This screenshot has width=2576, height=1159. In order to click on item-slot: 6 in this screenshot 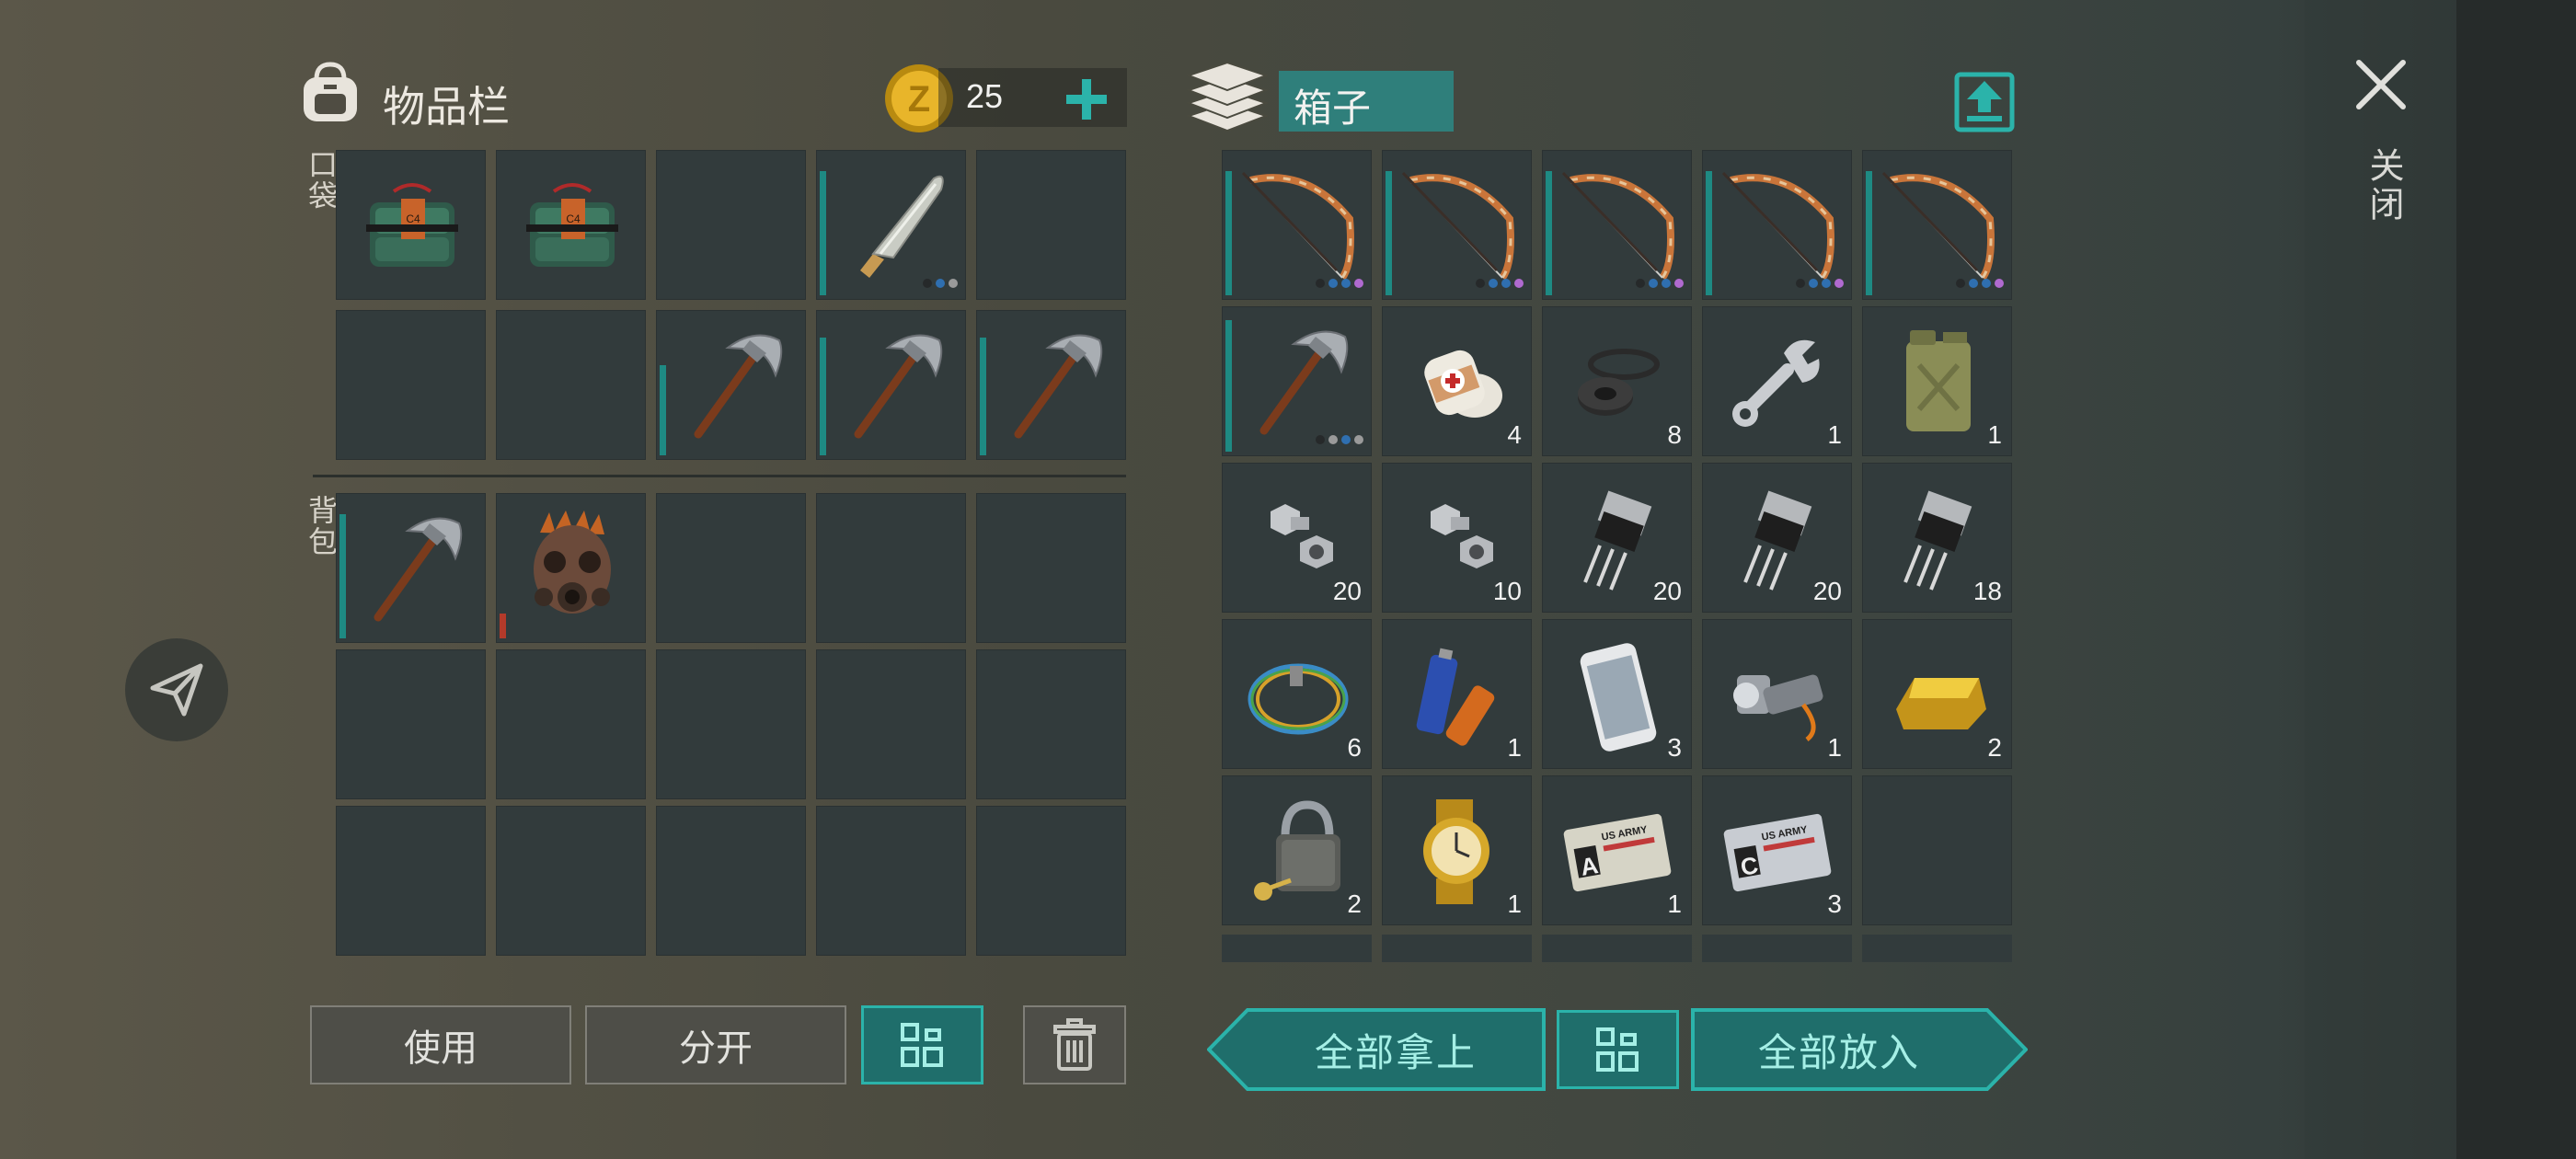, I will do `click(1297, 694)`.